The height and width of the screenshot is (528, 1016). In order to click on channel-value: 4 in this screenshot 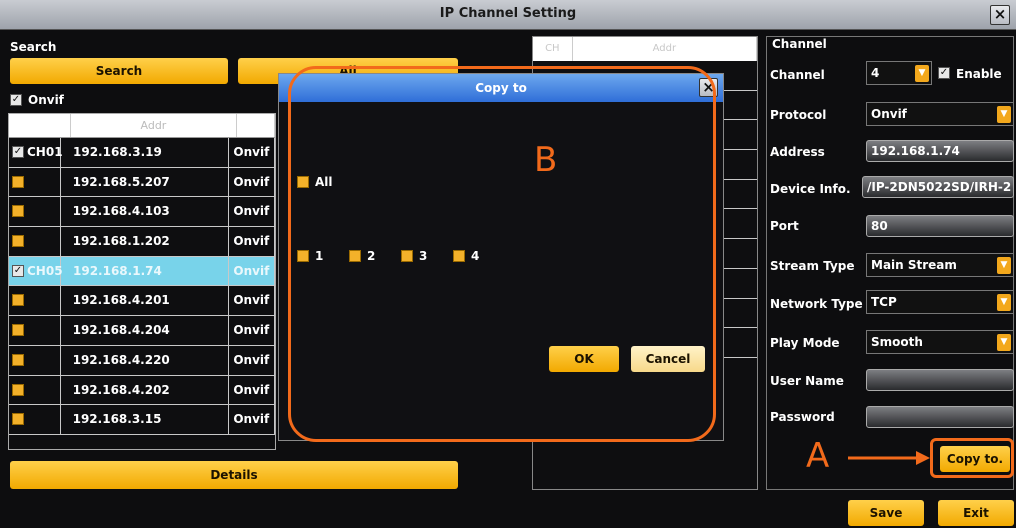, I will do `click(875, 73)`.